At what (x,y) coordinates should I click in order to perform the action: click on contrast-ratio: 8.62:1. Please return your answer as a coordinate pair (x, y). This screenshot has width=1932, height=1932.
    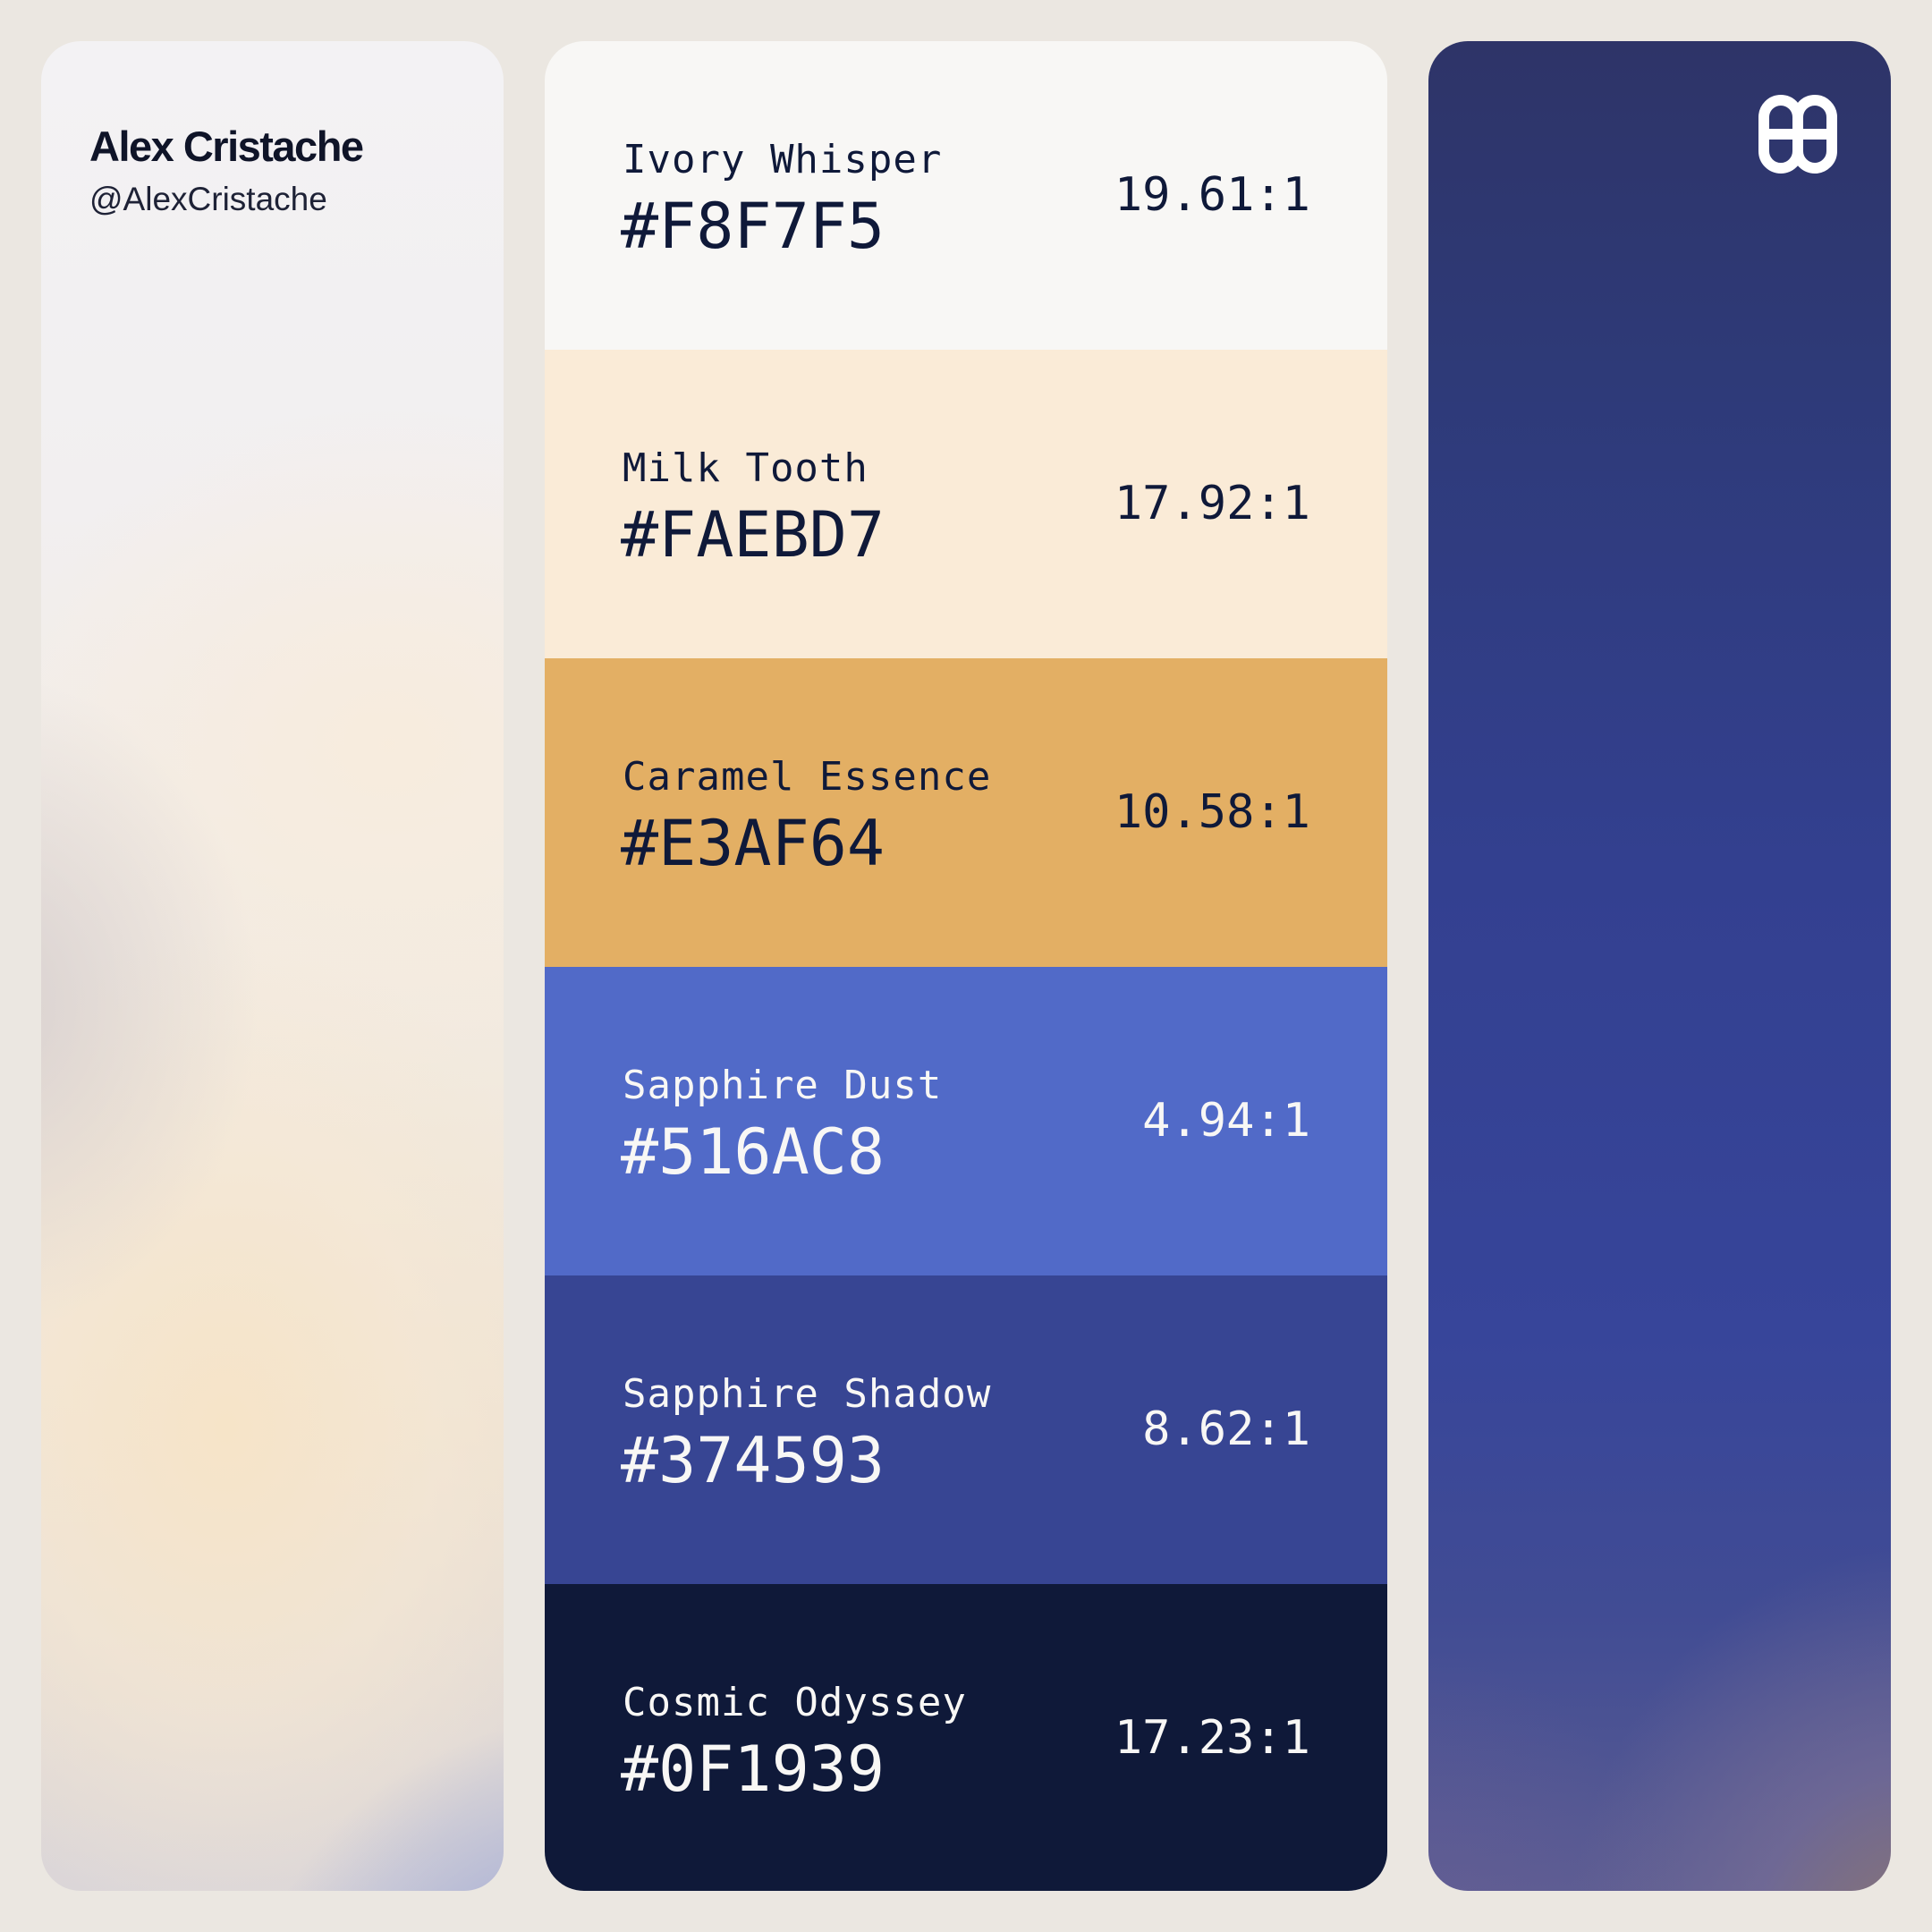
    Looking at the image, I should click on (1226, 1429).